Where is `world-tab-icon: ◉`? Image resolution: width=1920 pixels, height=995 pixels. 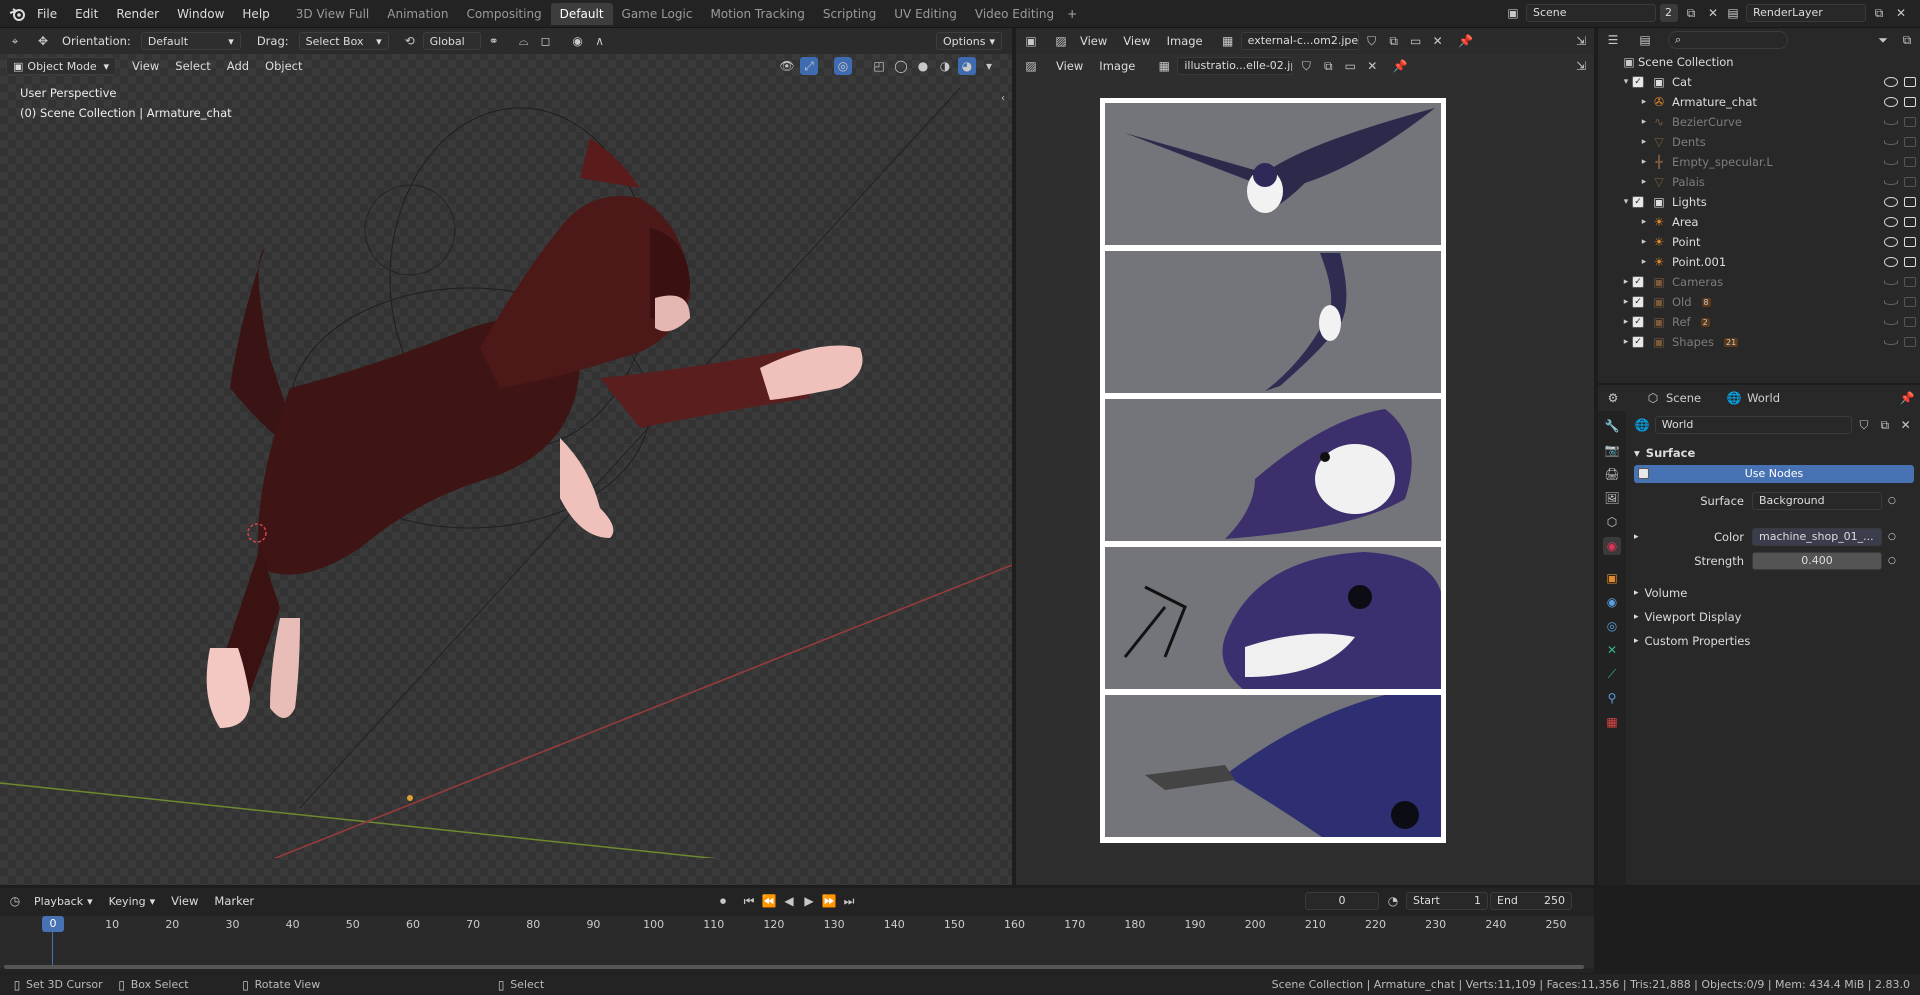
world-tab-icon: ◉ is located at coordinates (1612, 546).